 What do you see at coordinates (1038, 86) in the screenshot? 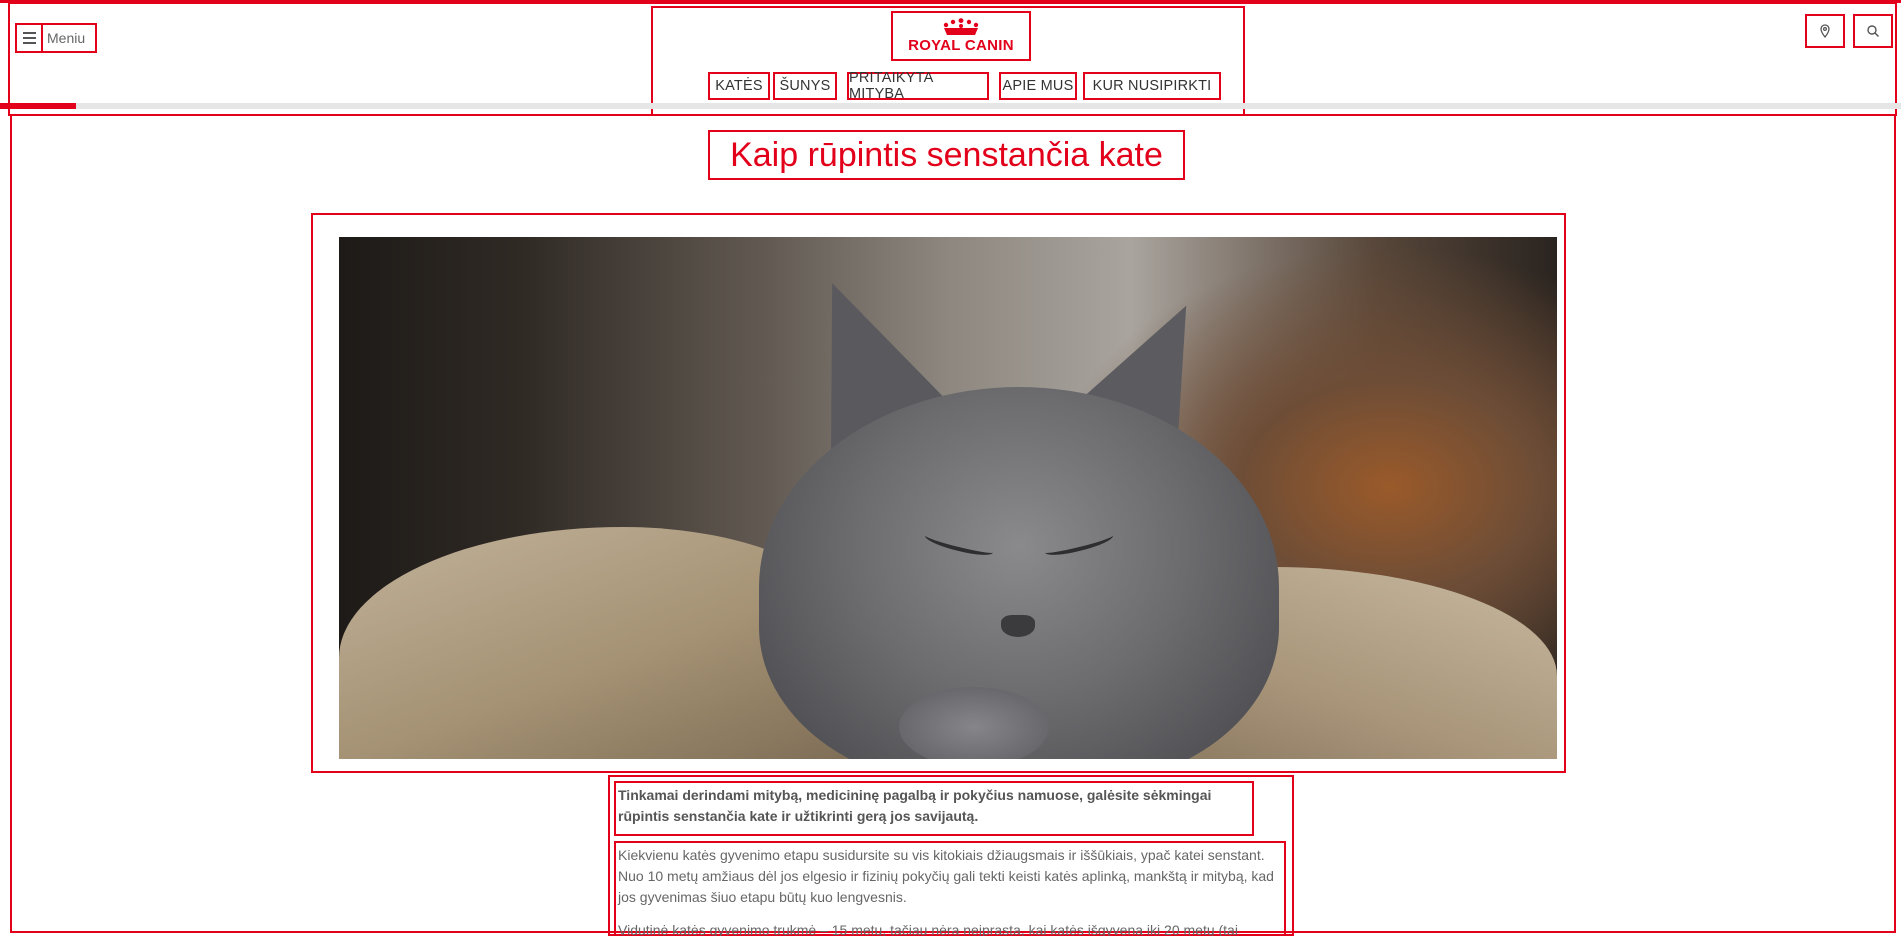
I see `nav-item-about-us: APIE MUS` at bounding box center [1038, 86].